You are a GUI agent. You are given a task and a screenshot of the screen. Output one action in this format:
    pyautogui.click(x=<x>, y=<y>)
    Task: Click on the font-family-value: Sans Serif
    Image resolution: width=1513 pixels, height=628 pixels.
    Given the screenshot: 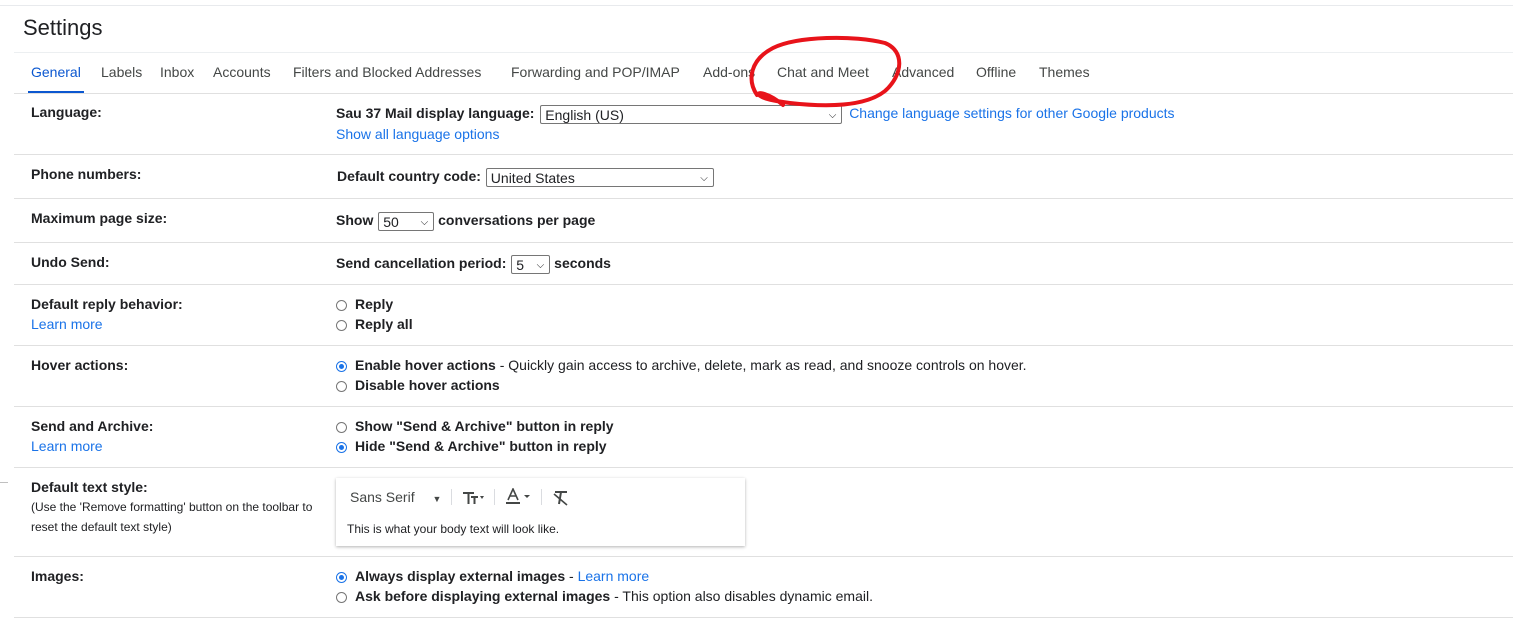 What is the action you would take?
    pyautogui.click(x=382, y=497)
    